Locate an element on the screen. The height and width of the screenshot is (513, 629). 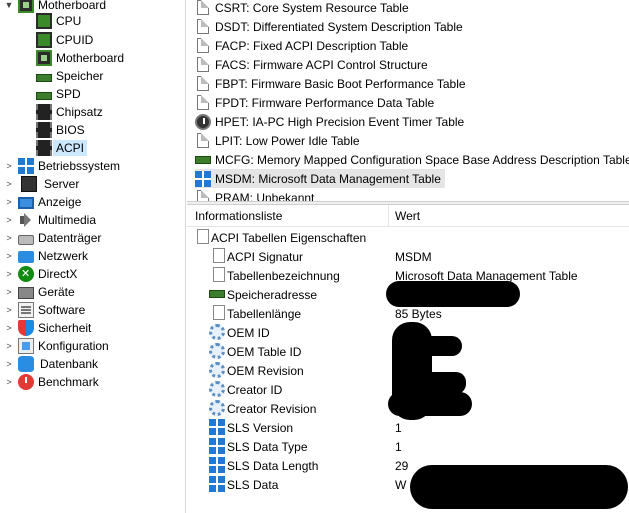
list-item-label: PRAM: Unbekannt is located at coordinates (265, 196).